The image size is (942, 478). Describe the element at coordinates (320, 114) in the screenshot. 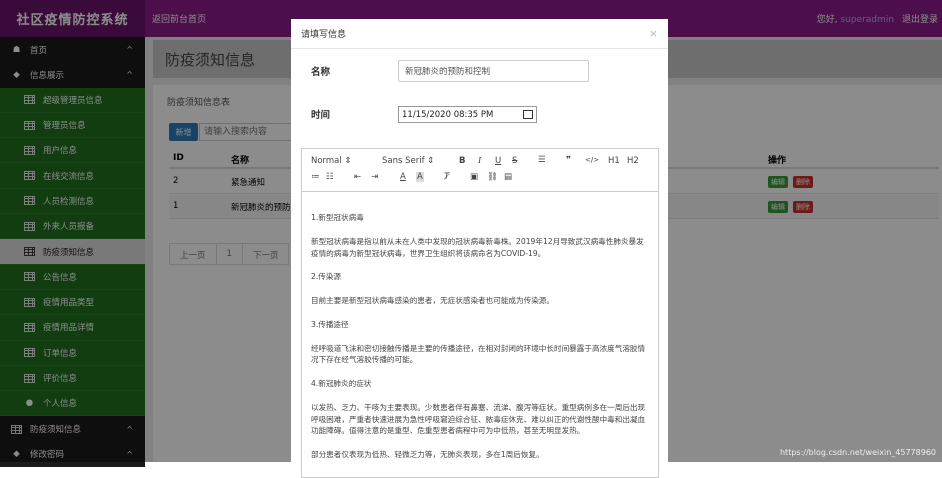

I see `time-label: 时间` at that location.